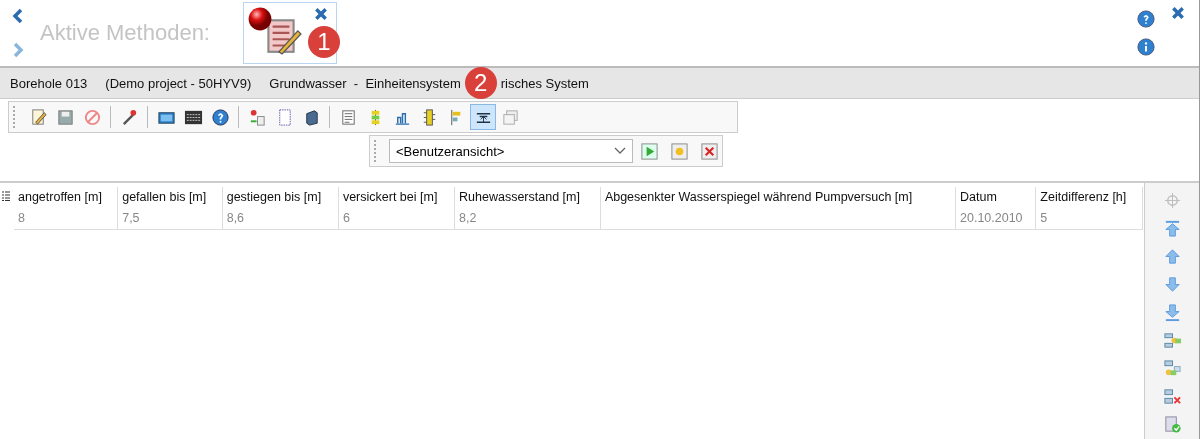 The image size is (1200, 439). What do you see at coordinates (679, 151) in the screenshot?
I see `new-icon` at bounding box center [679, 151].